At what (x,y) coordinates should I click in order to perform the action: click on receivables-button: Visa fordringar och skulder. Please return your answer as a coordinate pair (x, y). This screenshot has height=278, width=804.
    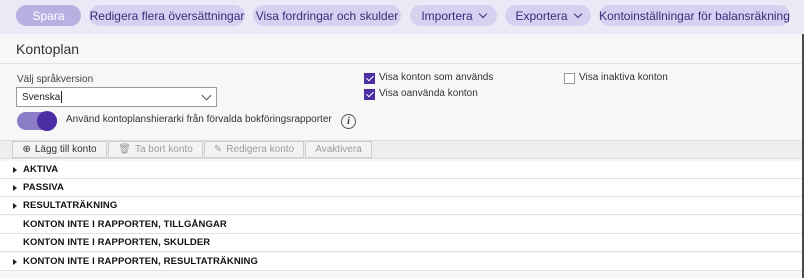
    Looking at the image, I should click on (327, 15).